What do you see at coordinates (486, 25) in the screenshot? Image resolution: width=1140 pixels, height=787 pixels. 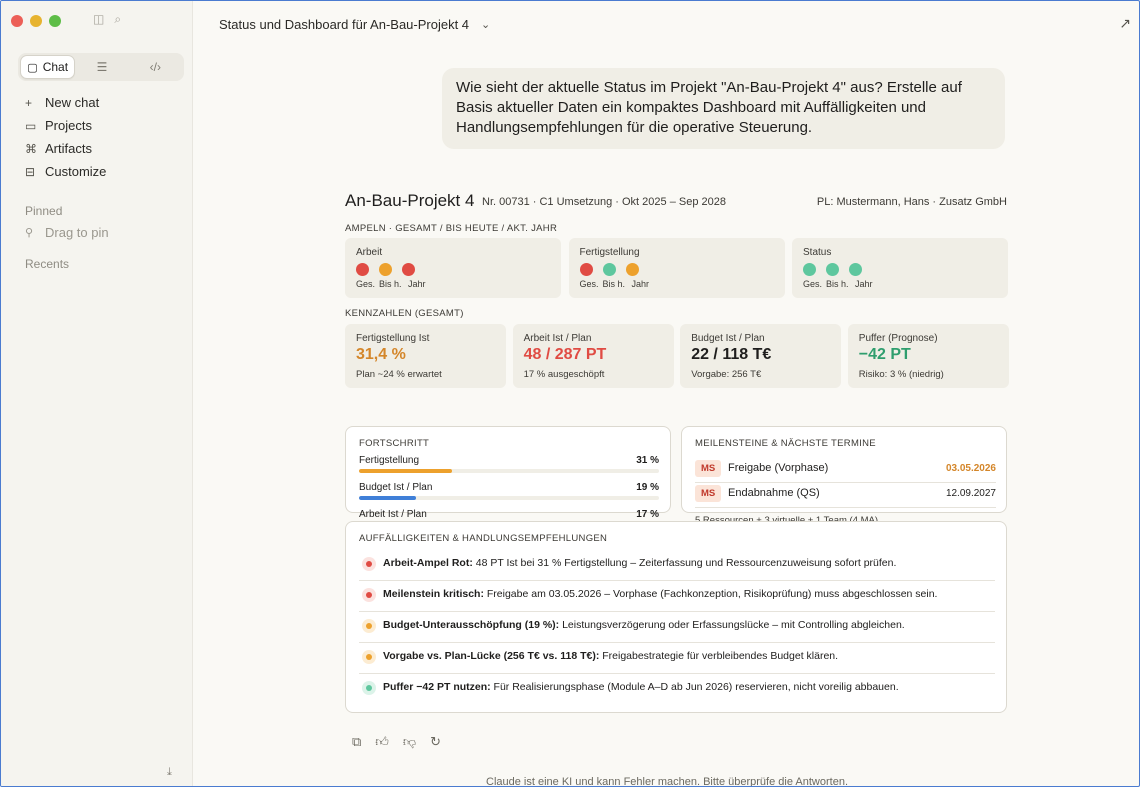 I see `chevron-down-icon: ⌄` at bounding box center [486, 25].